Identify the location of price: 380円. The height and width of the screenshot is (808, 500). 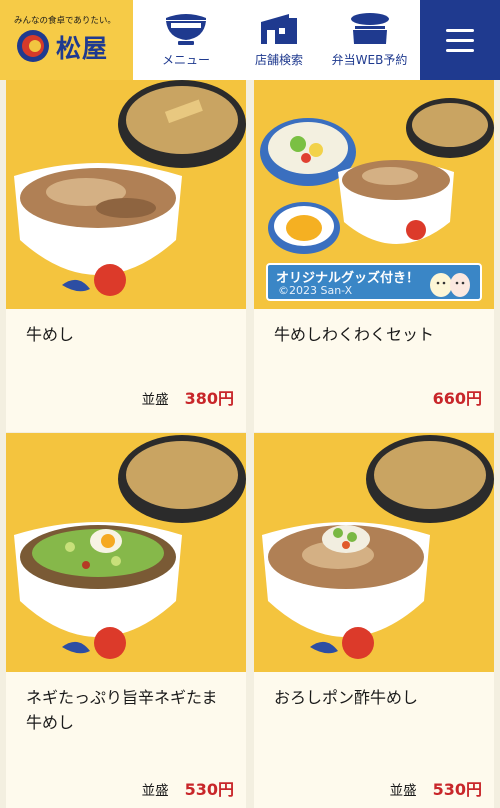
(209, 398).